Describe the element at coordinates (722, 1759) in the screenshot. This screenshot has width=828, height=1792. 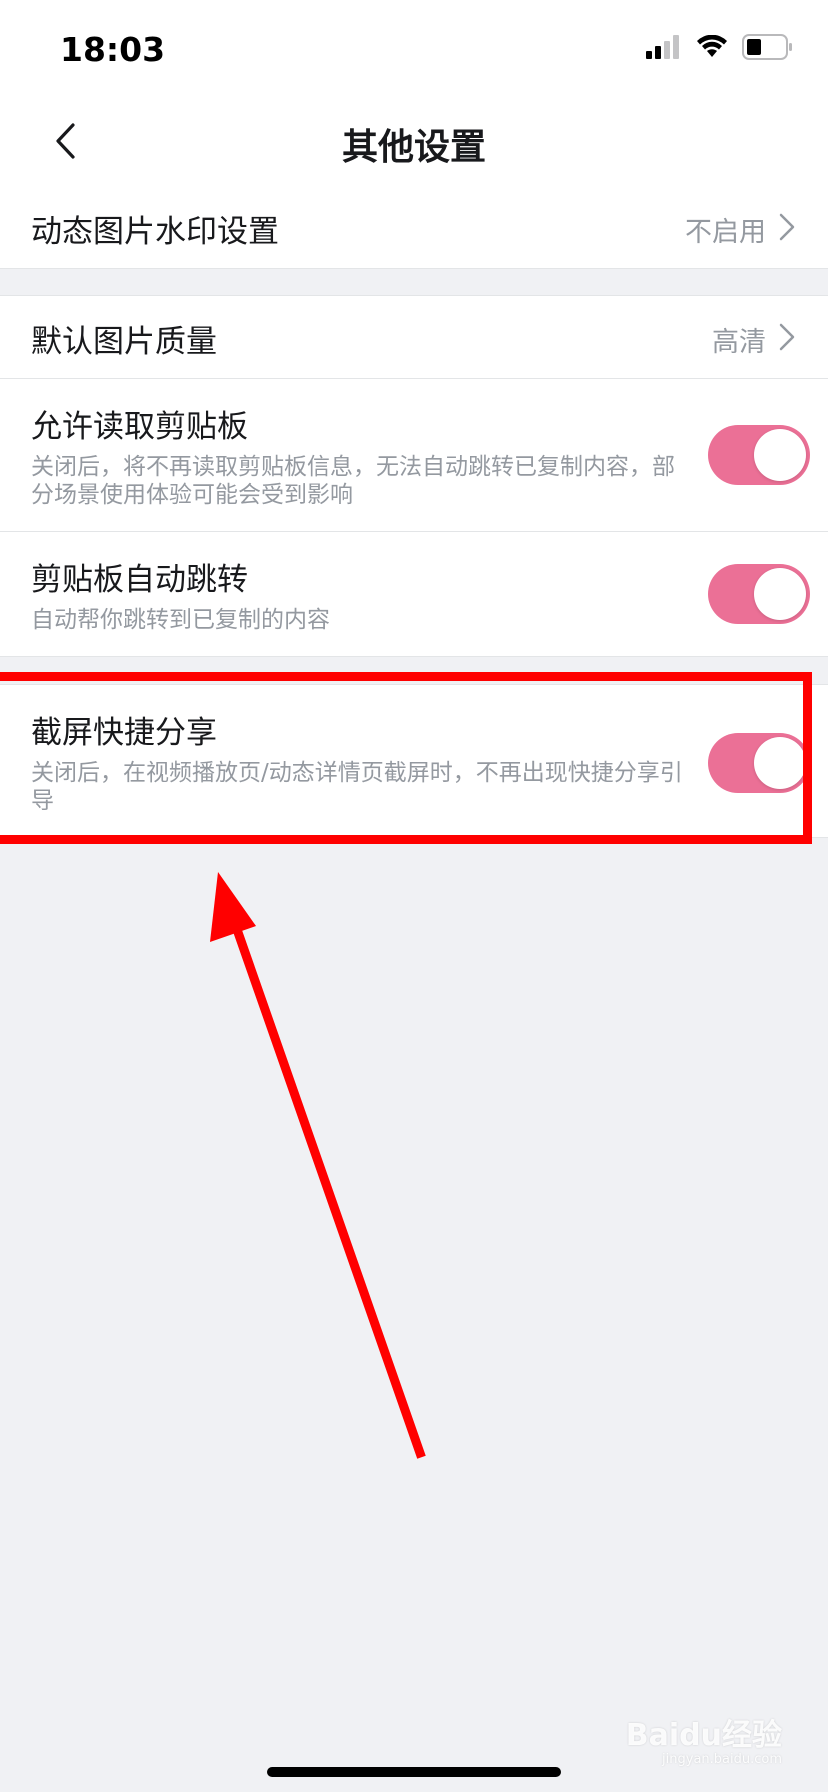
I see `baidu-jingyan-url: jingyan.baidu.com` at that location.